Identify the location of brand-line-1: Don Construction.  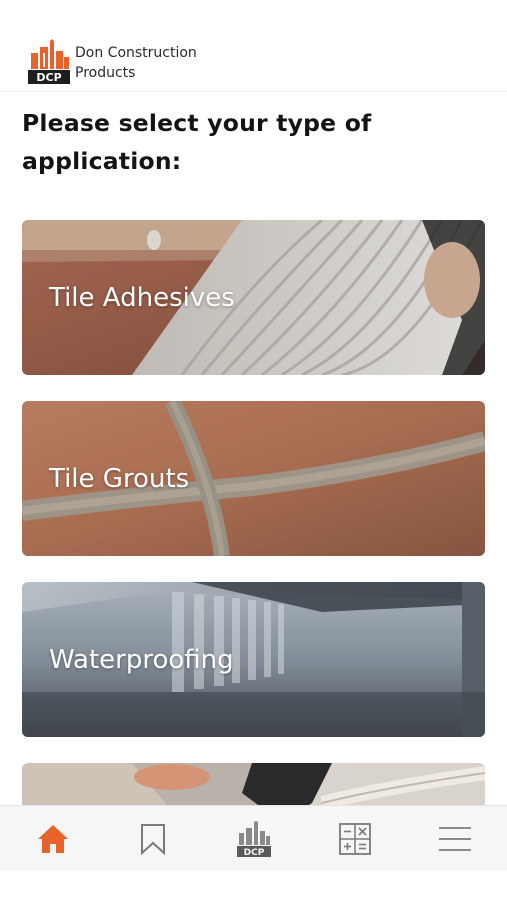
(136, 53).